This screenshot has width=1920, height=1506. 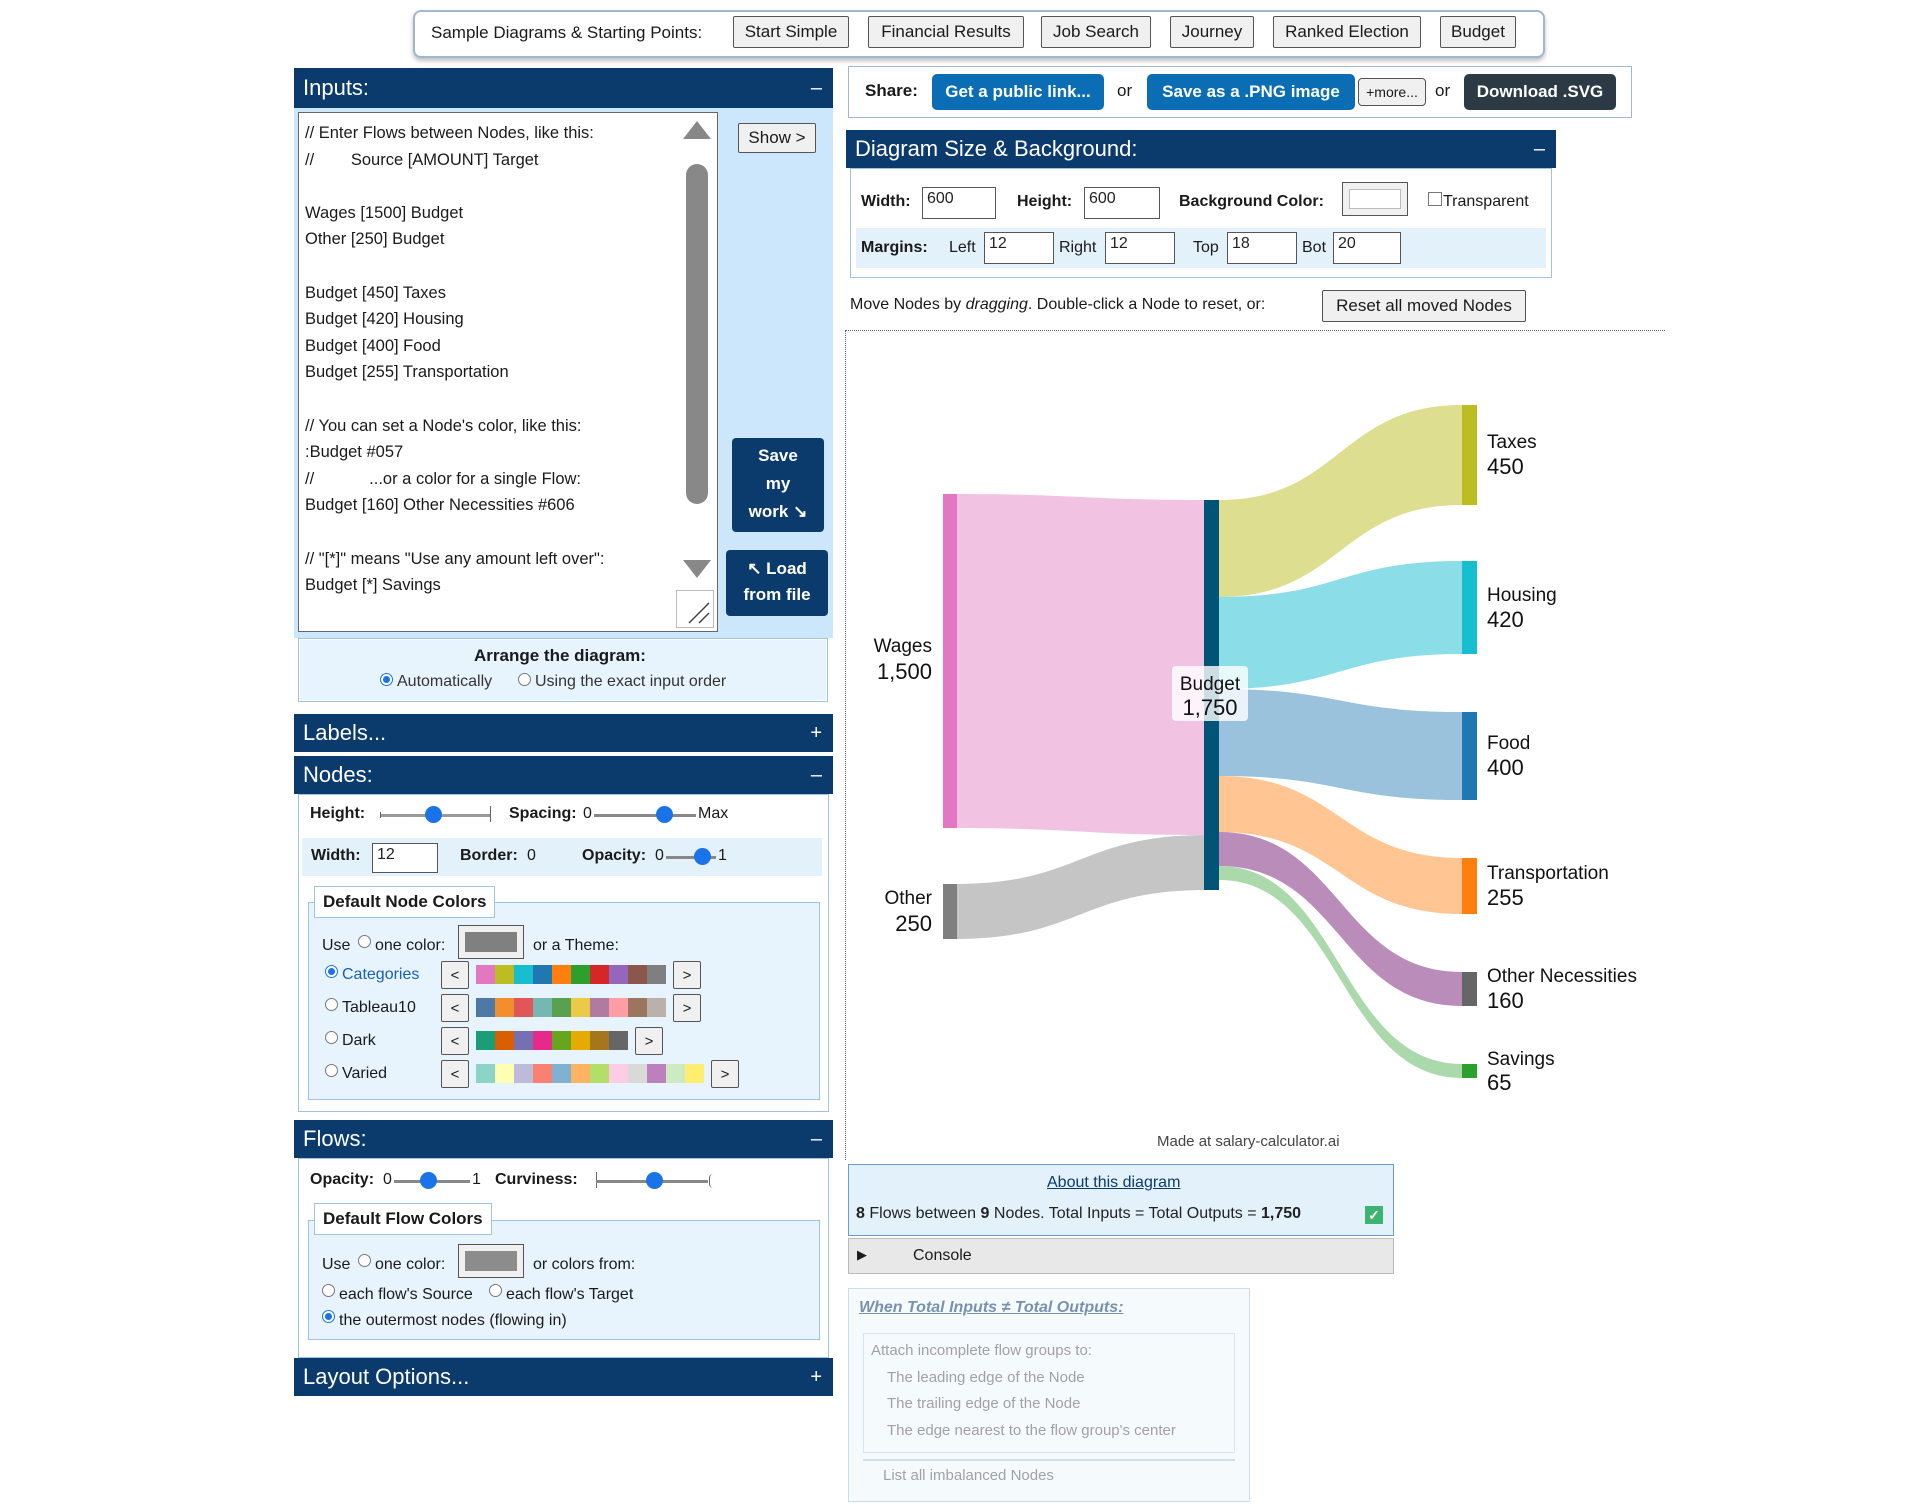 I want to click on console-label: Console, so click(x=942, y=1255).